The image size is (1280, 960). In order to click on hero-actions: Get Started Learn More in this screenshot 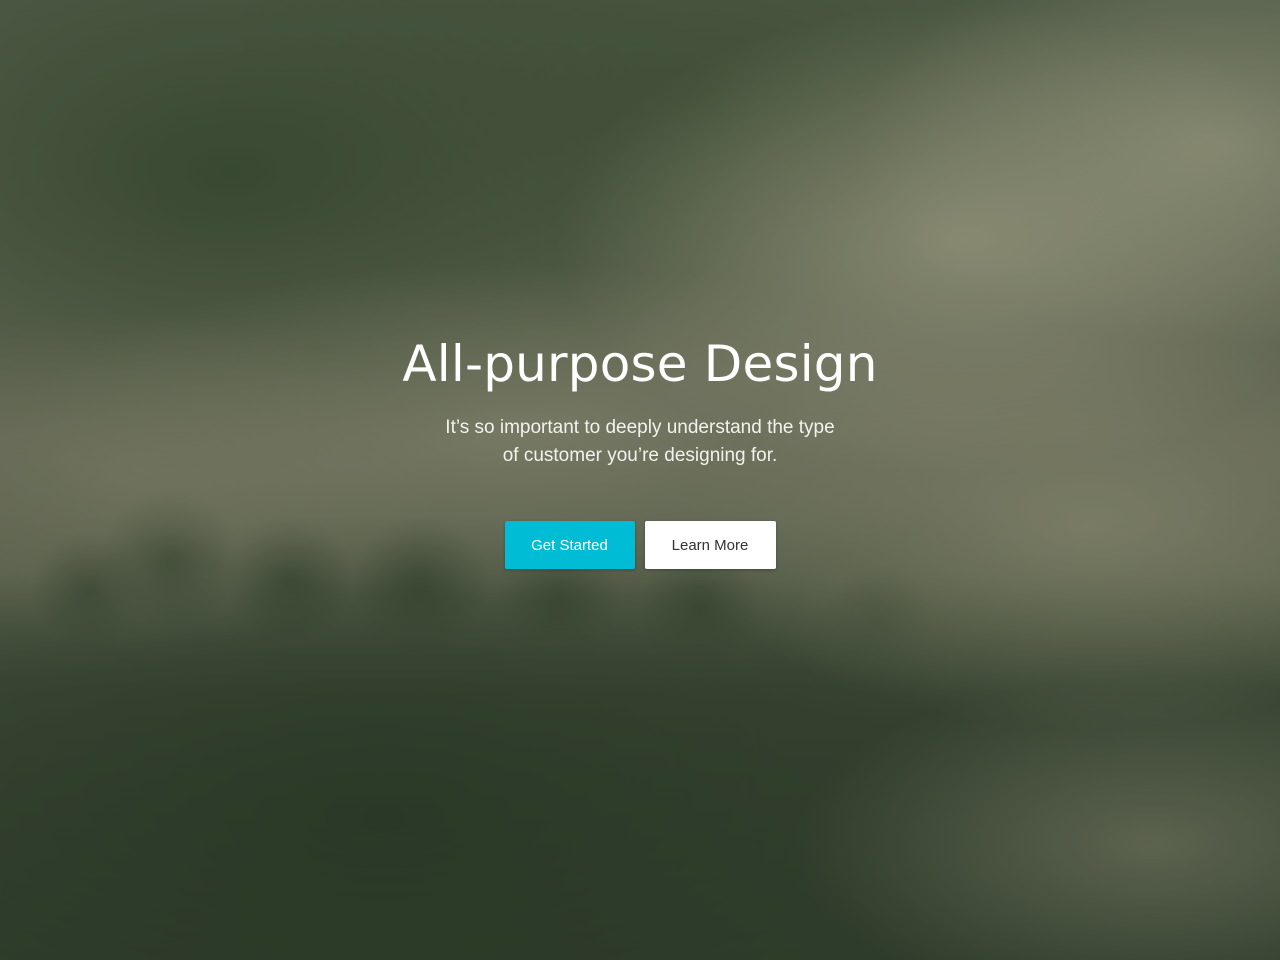, I will do `click(640, 545)`.